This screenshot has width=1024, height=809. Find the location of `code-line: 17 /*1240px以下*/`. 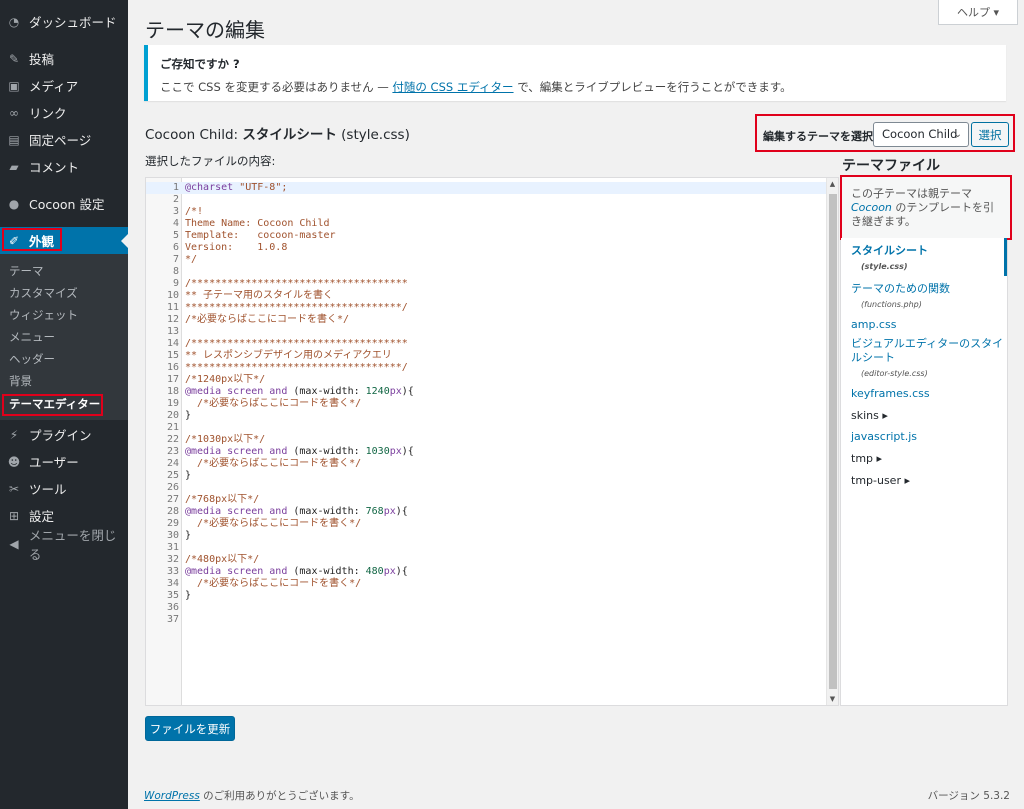

code-line: 17 /*1240px以下*/ is located at coordinates (486, 380).